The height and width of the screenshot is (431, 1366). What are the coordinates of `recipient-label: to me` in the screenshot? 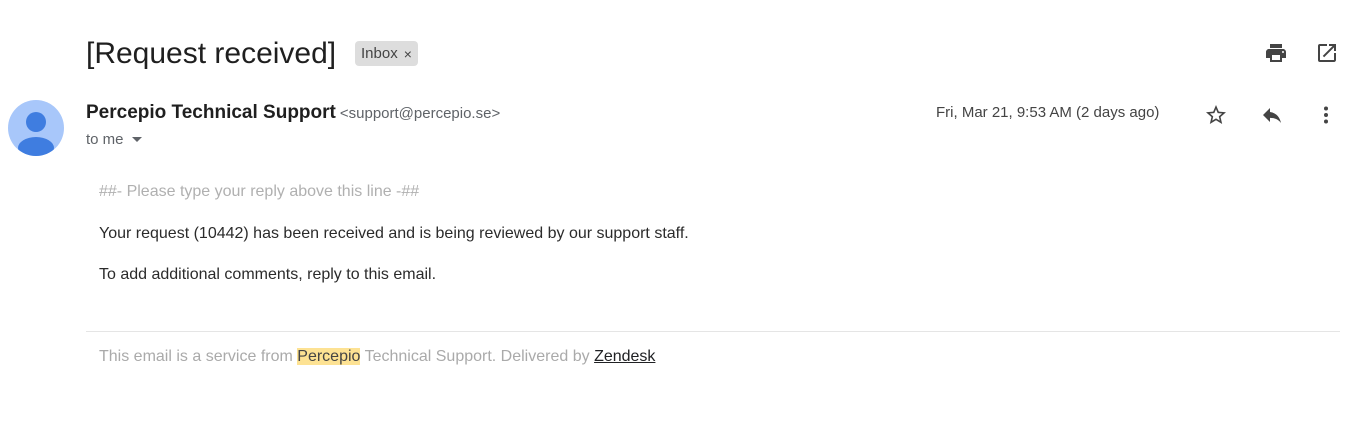 It's located at (105, 139).